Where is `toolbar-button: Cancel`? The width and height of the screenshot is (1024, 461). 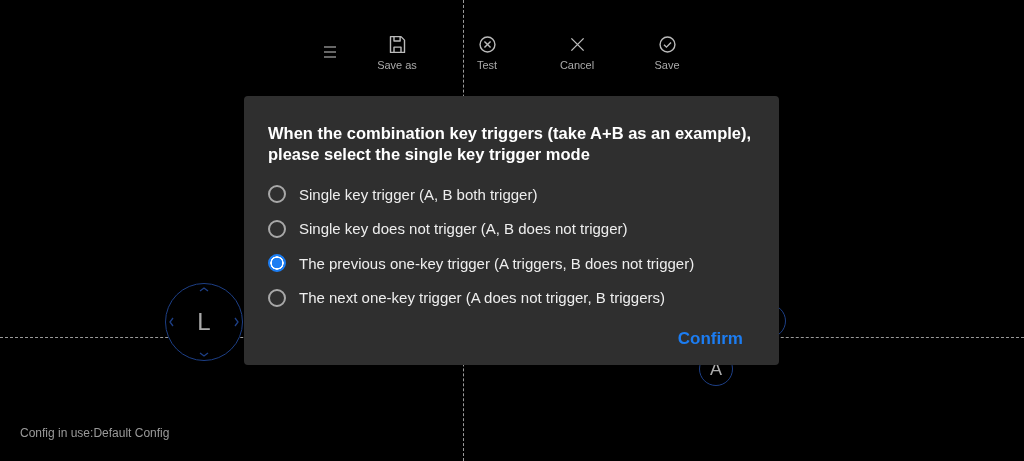 toolbar-button: Cancel is located at coordinates (577, 52).